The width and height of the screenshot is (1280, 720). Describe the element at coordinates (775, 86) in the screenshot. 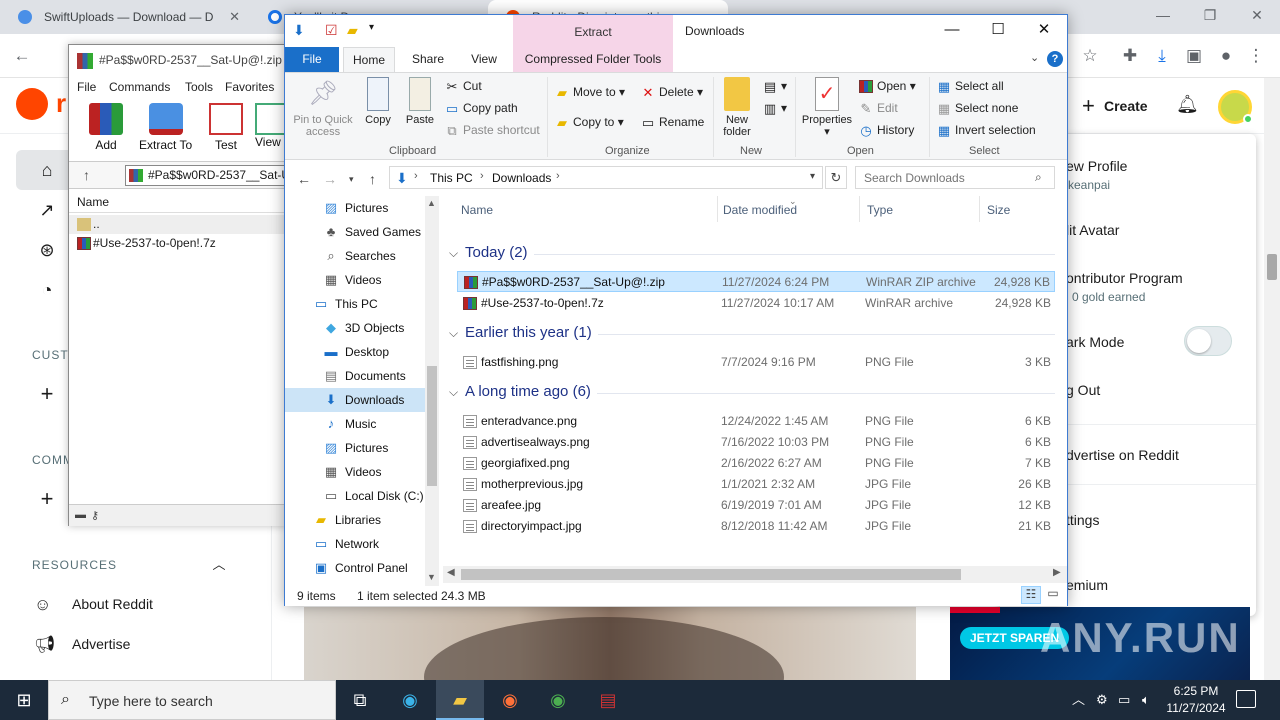

I see `new-item-button: ▤ ▾` at that location.